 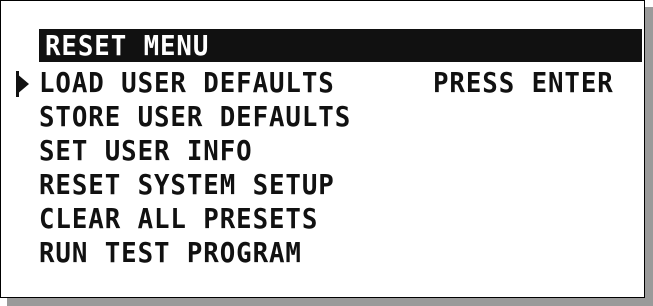 I want to click on selection-arrow-head, so click(x=22, y=84).